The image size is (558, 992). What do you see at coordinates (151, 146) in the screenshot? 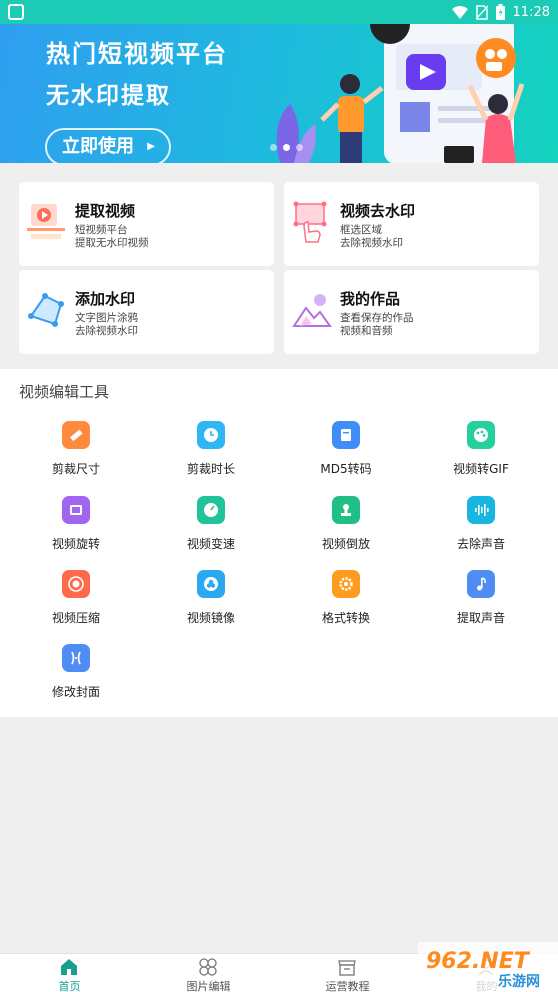
I see `arrow-right-icon: ▶` at bounding box center [151, 146].